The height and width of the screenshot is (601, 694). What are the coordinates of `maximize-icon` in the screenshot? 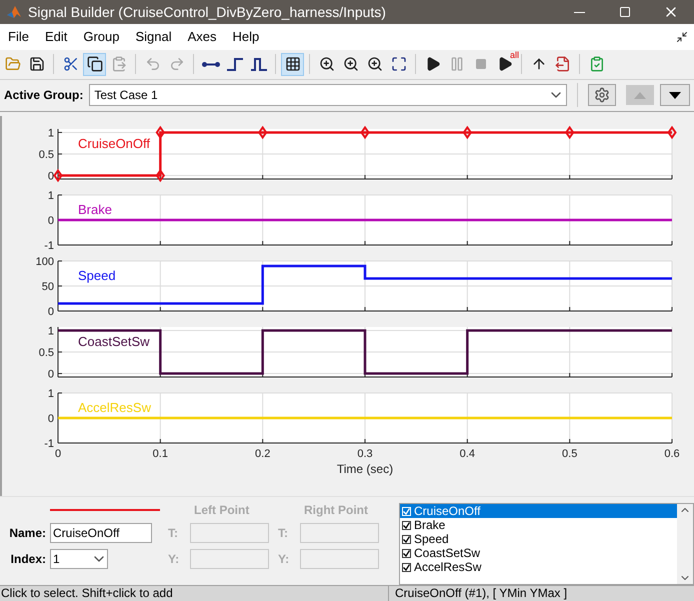 It's located at (625, 12).